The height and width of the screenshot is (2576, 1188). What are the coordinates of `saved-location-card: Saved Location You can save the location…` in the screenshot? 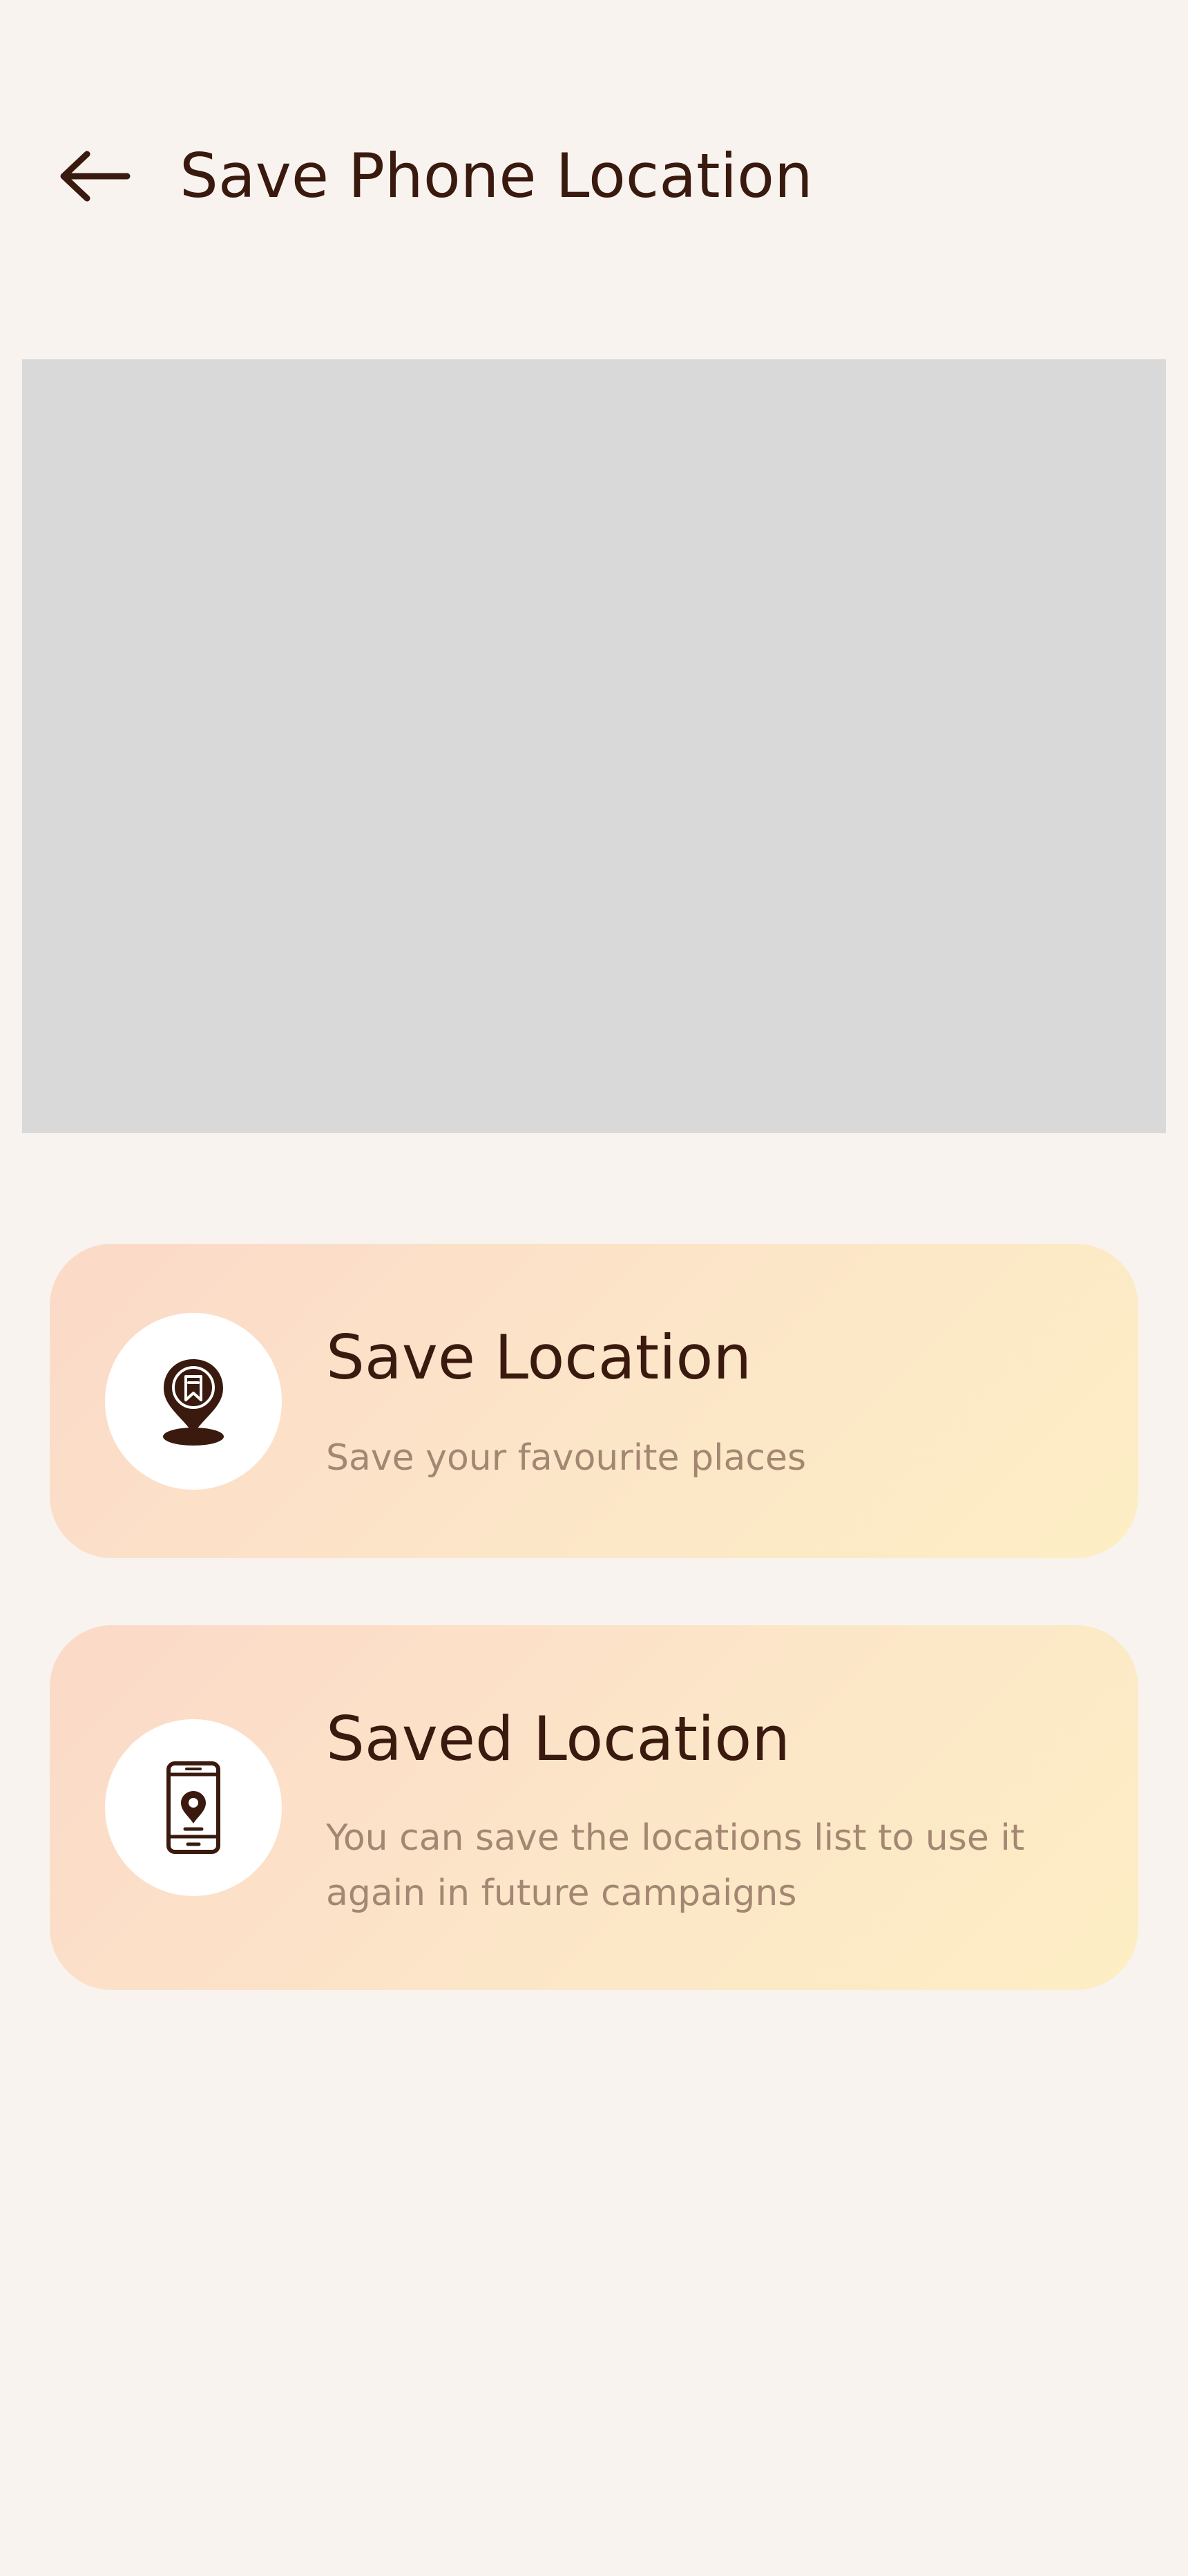 It's located at (594, 1807).